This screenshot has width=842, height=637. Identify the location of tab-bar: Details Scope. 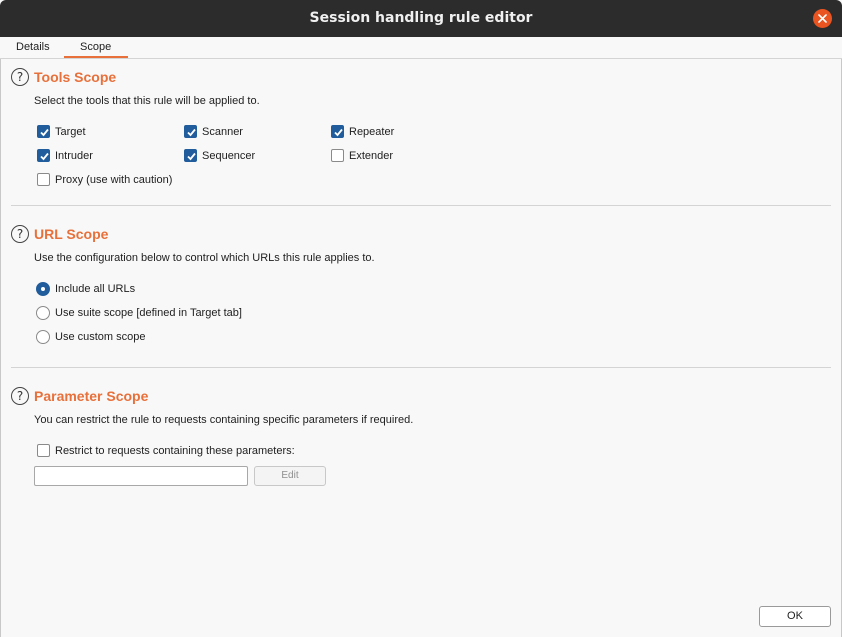
(421, 48).